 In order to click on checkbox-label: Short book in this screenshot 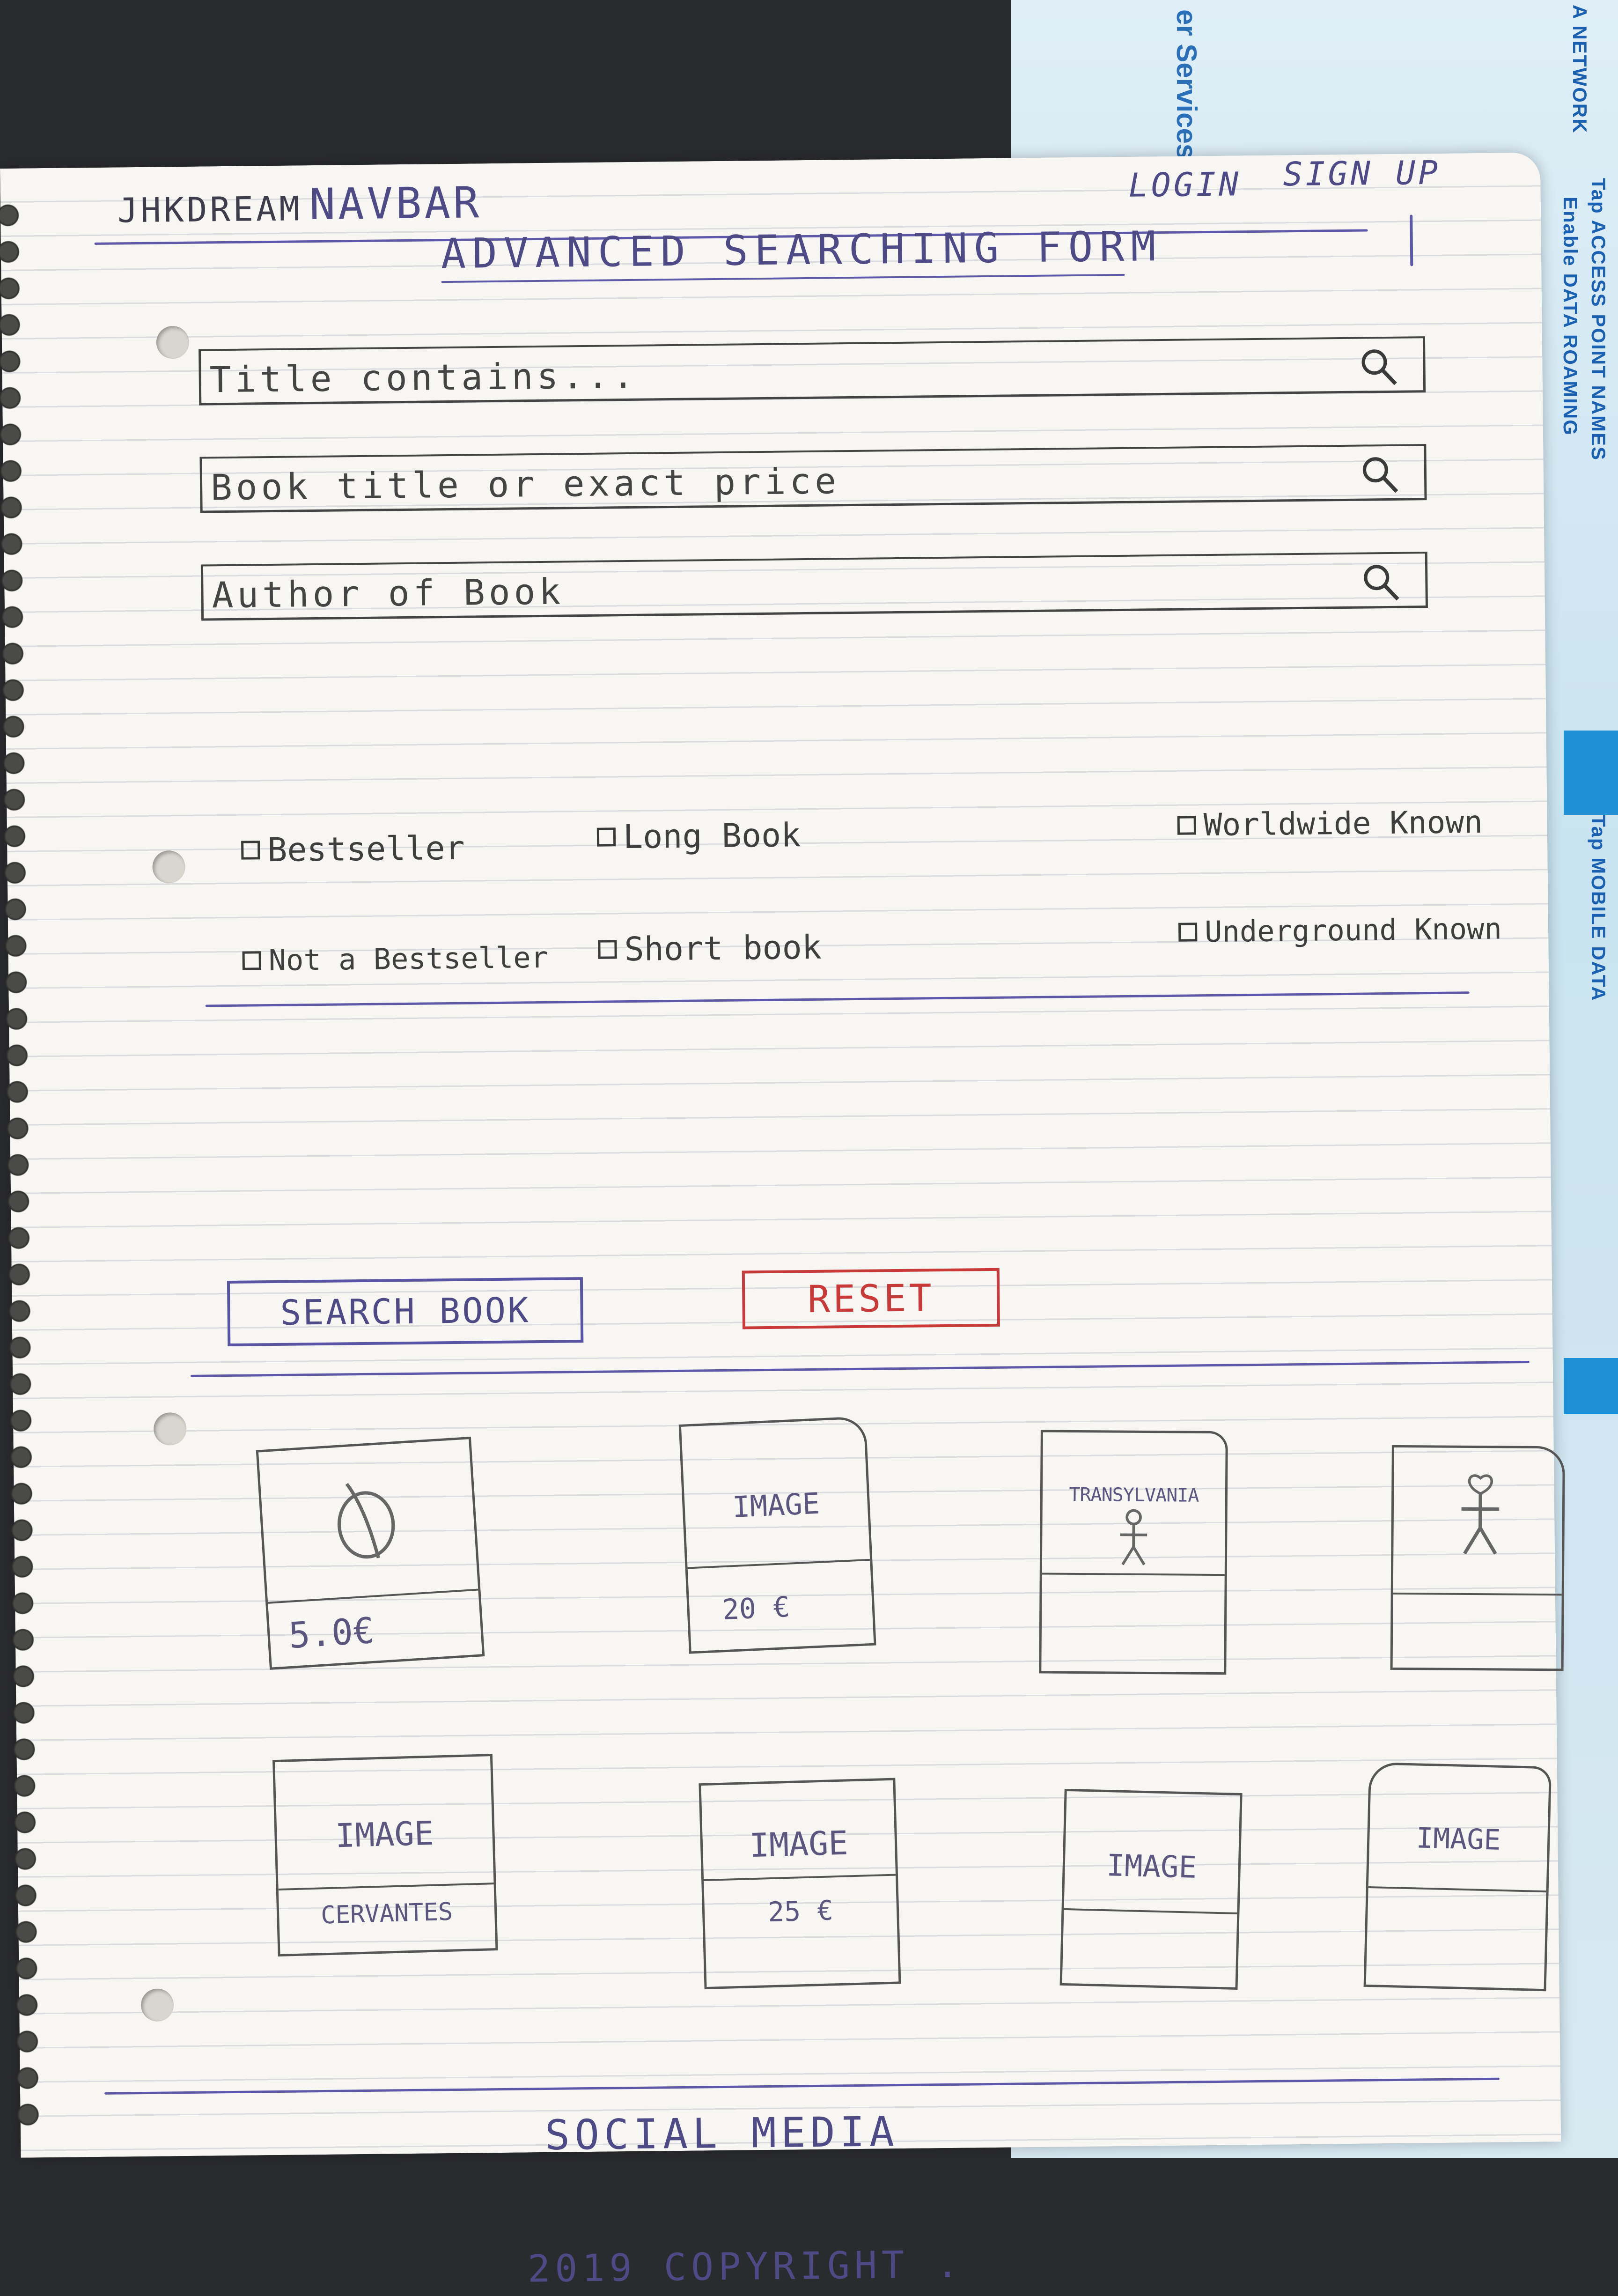, I will do `click(723, 948)`.